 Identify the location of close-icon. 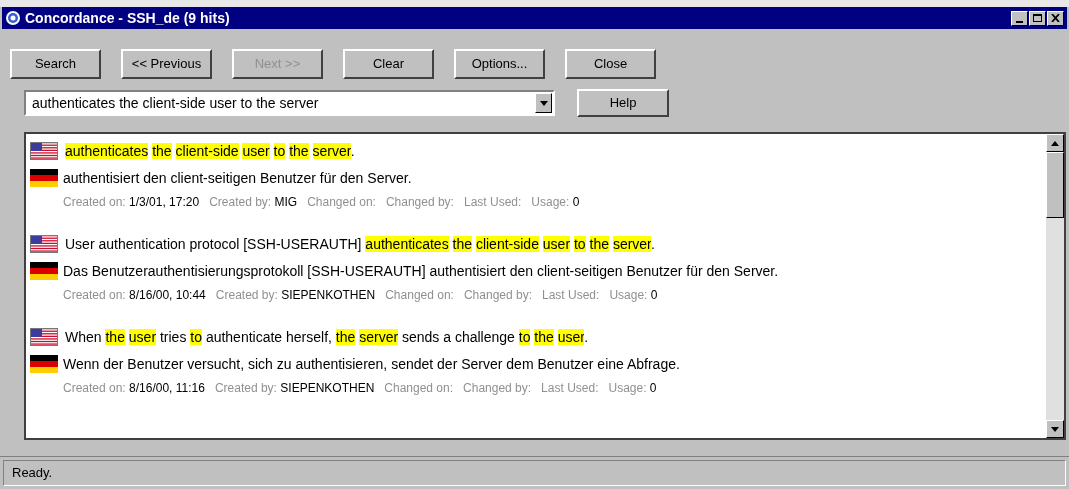
(1055, 18).